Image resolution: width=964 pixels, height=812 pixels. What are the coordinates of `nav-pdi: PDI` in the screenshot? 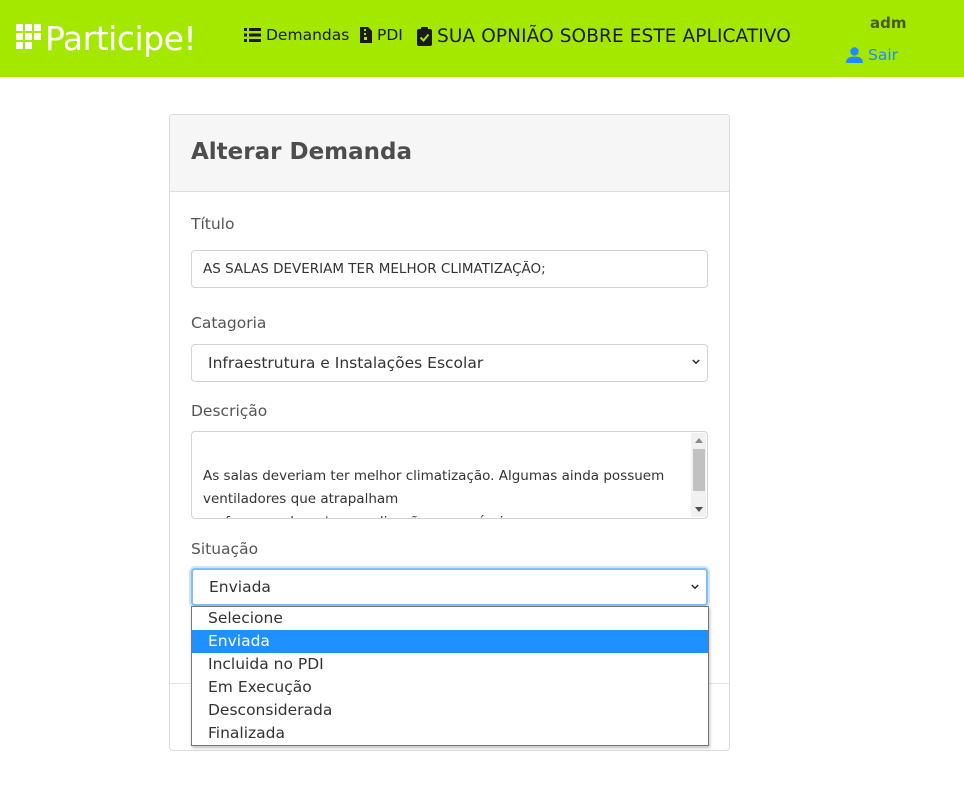 It's located at (381, 35).